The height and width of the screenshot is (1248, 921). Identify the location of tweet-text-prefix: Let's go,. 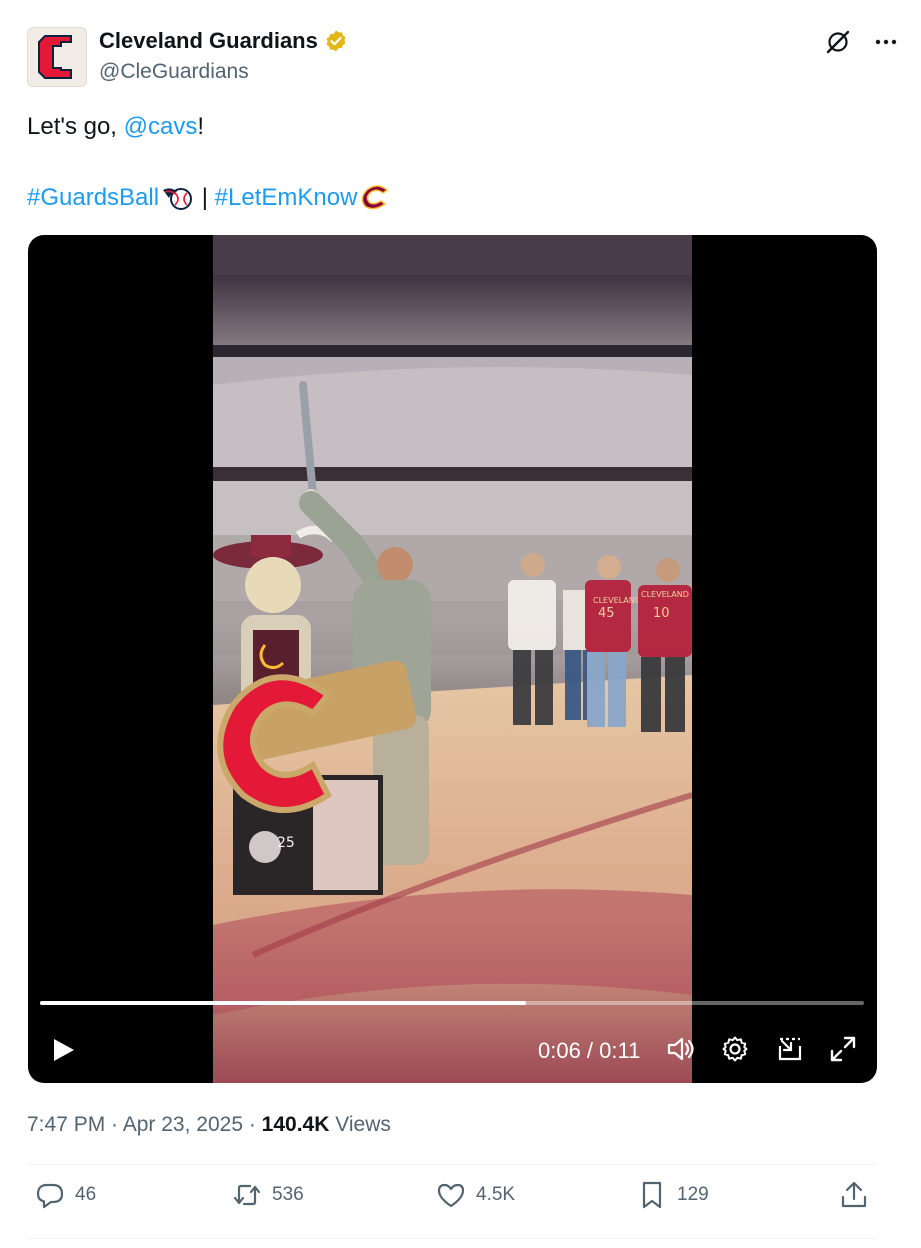
(75, 126).